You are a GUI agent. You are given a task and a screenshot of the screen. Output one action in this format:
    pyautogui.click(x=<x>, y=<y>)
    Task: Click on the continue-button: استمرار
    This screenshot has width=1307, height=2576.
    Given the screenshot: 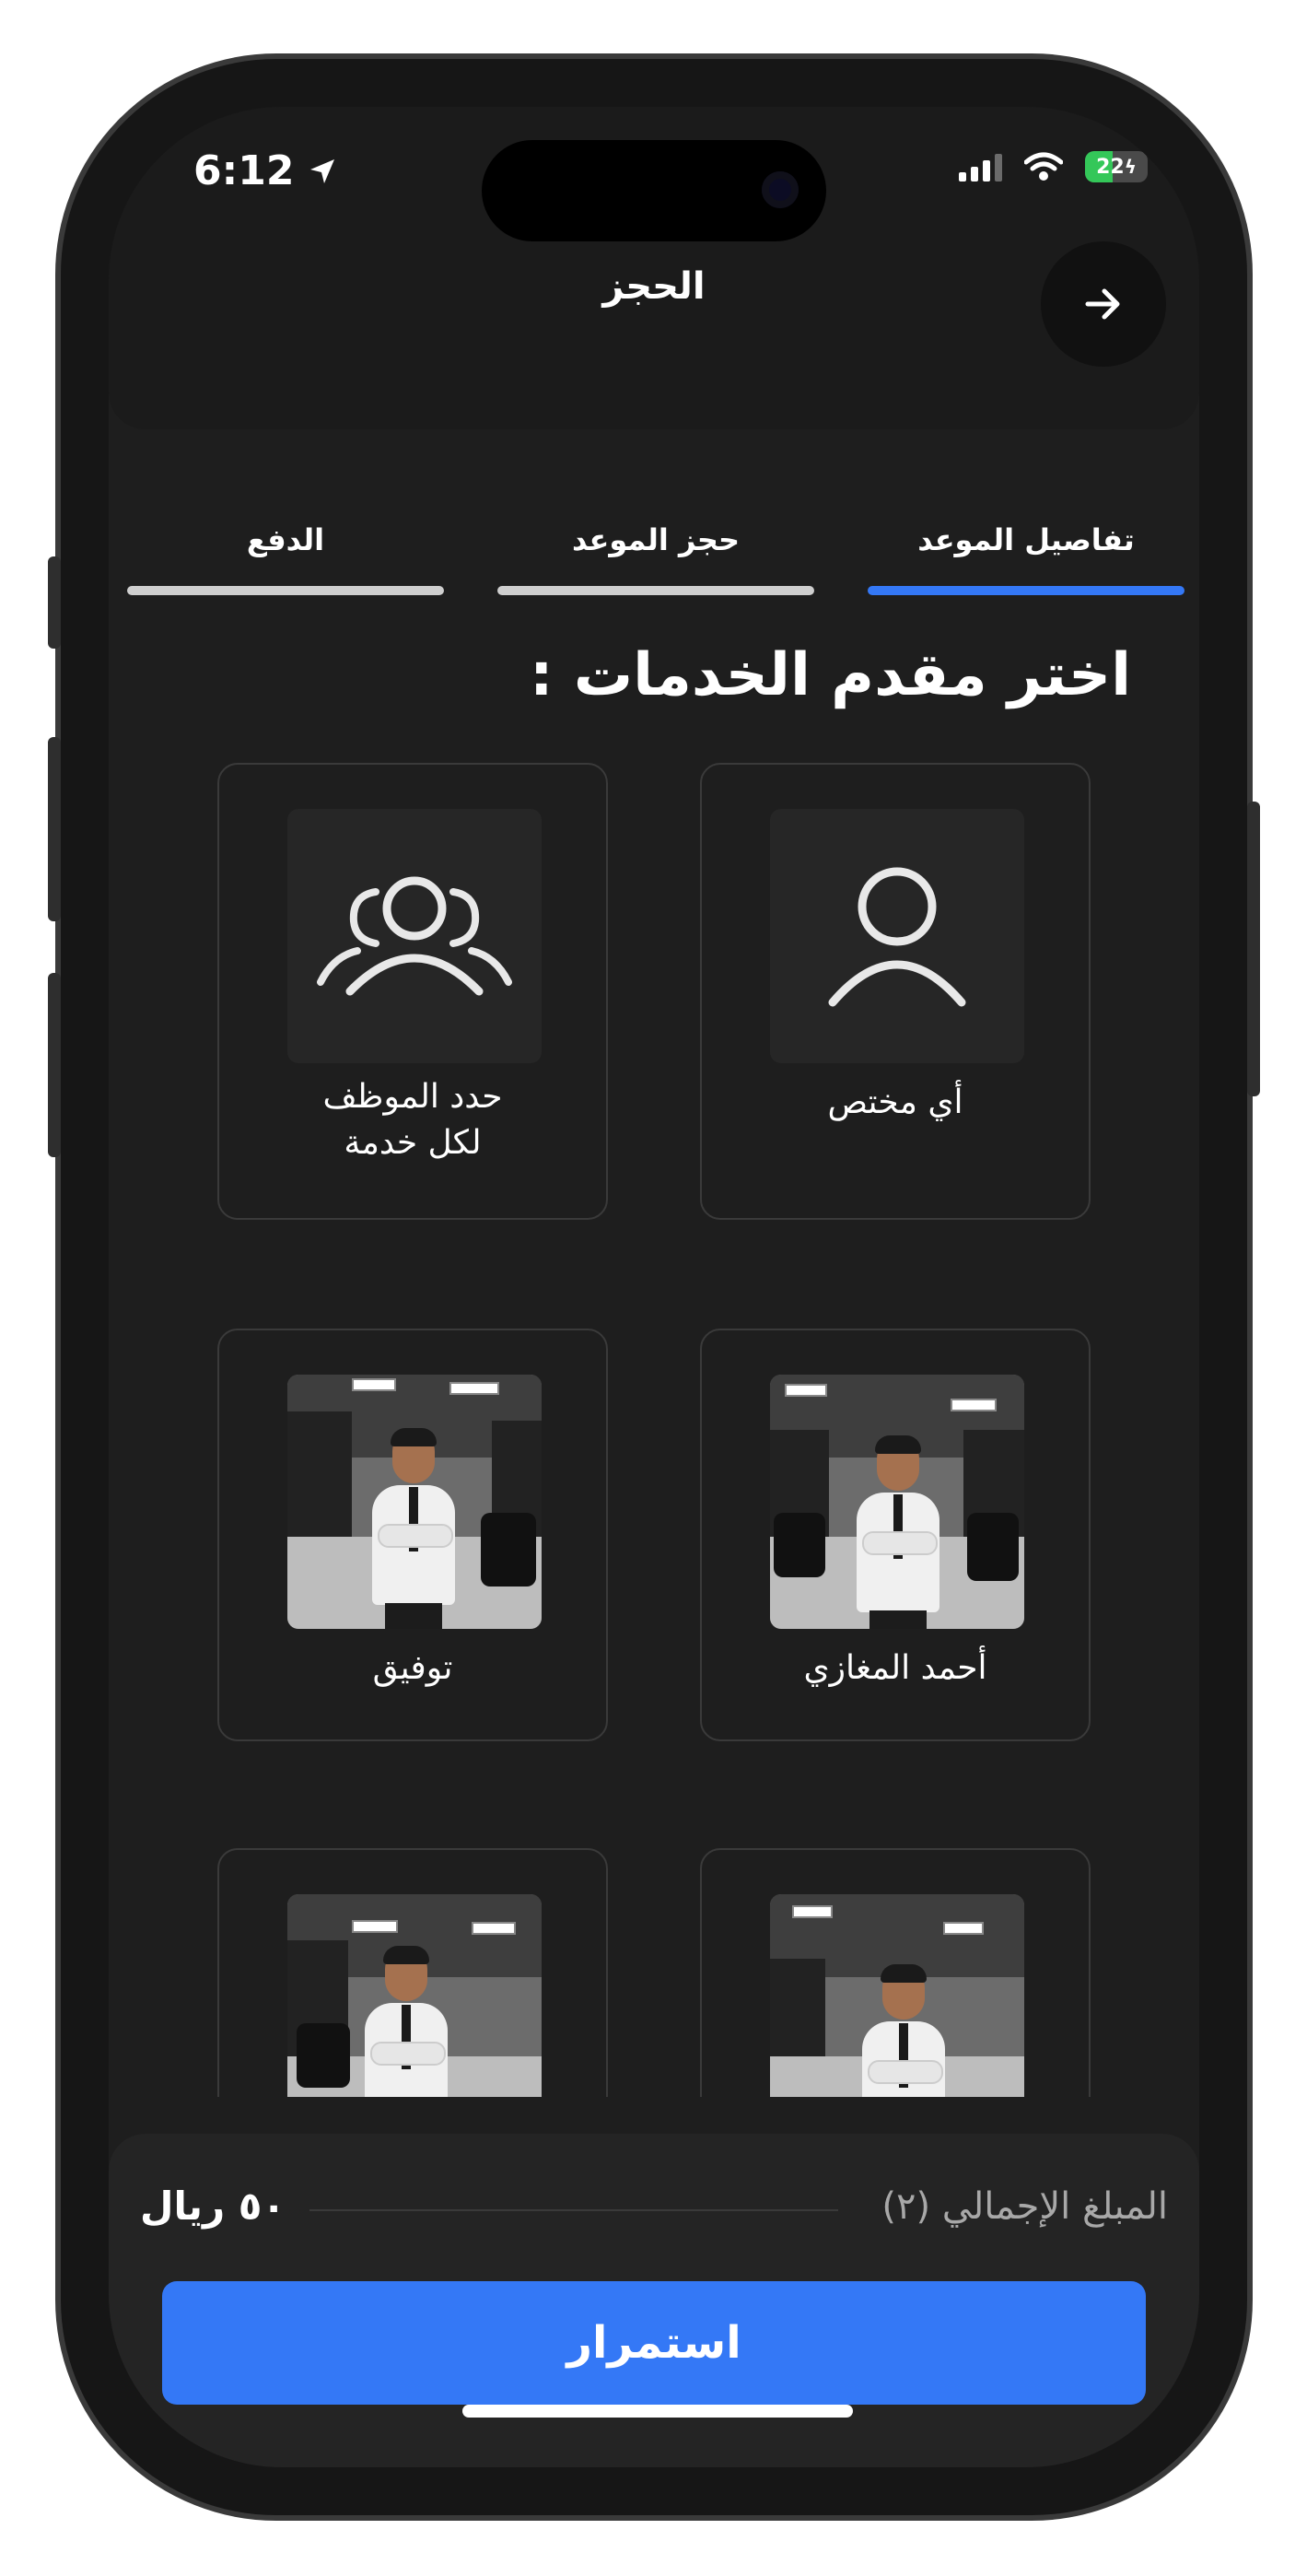 What is the action you would take?
    pyautogui.click(x=654, y=2343)
    